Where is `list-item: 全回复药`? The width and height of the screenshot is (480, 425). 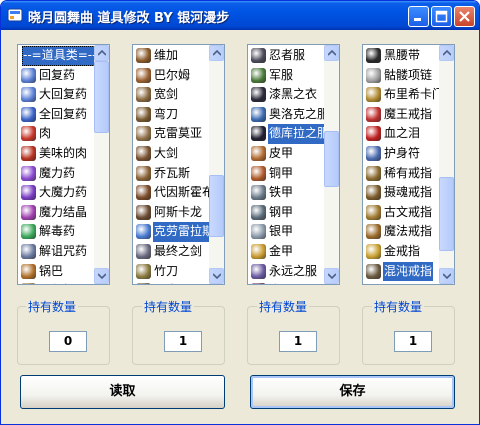 list-item: 全回复药 is located at coordinates (56, 115).